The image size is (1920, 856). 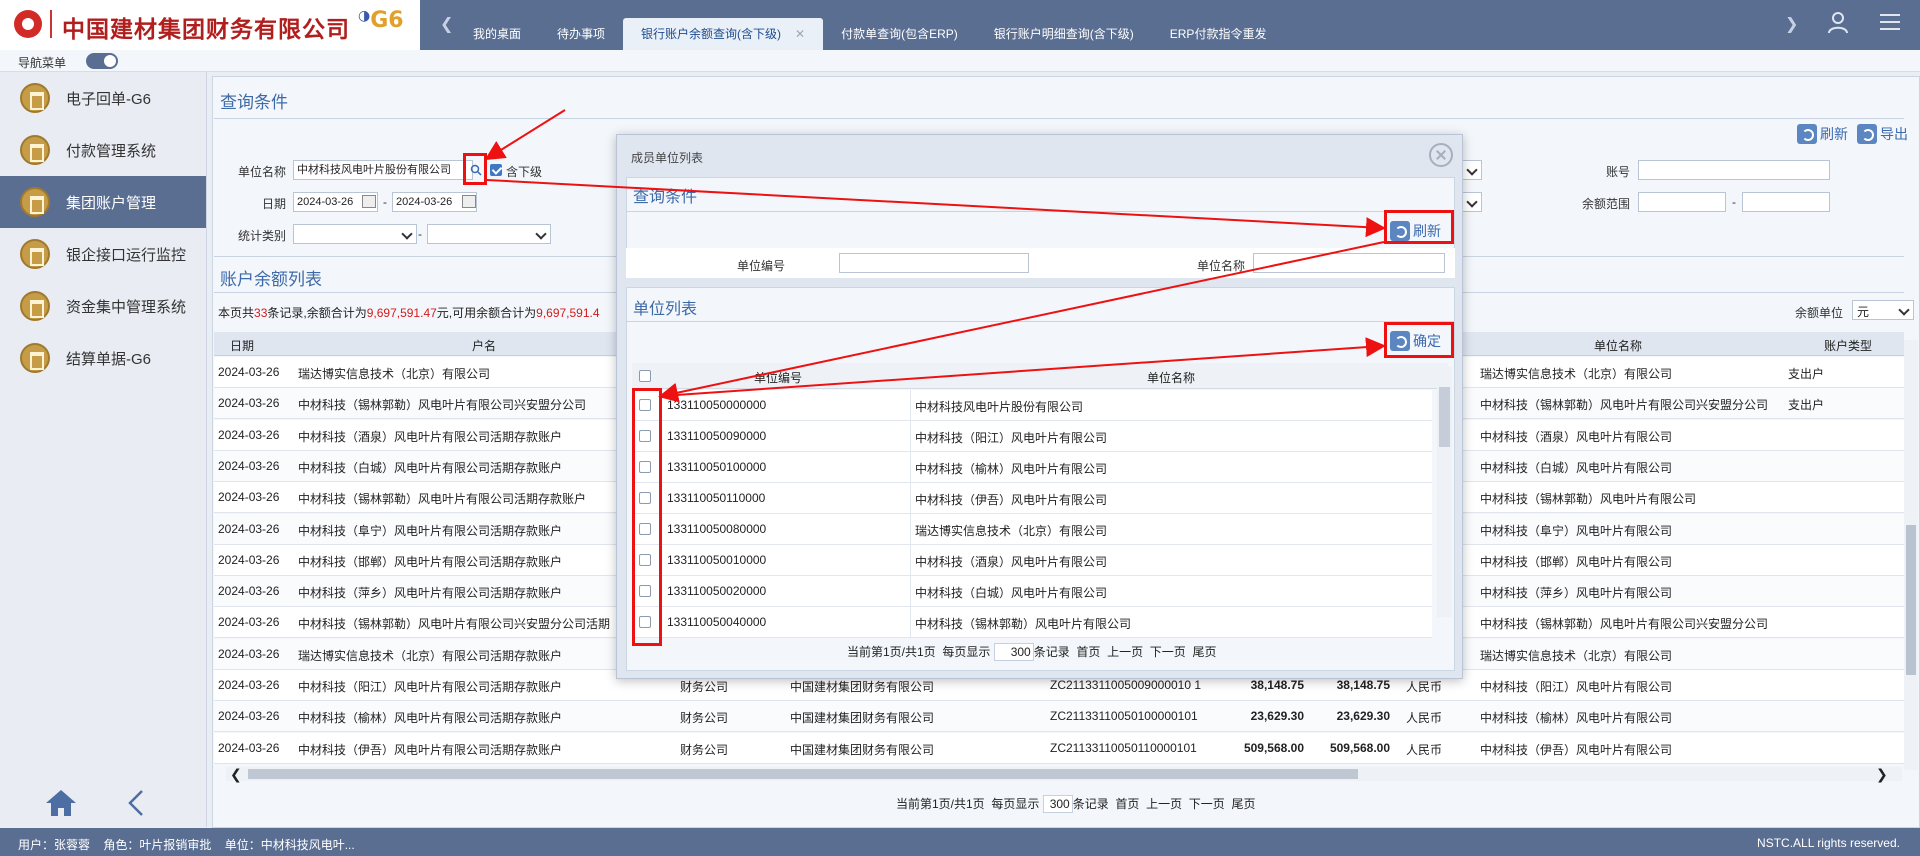 What do you see at coordinates (645, 376) in the screenshot?
I see `select-all-checkbox` at bounding box center [645, 376].